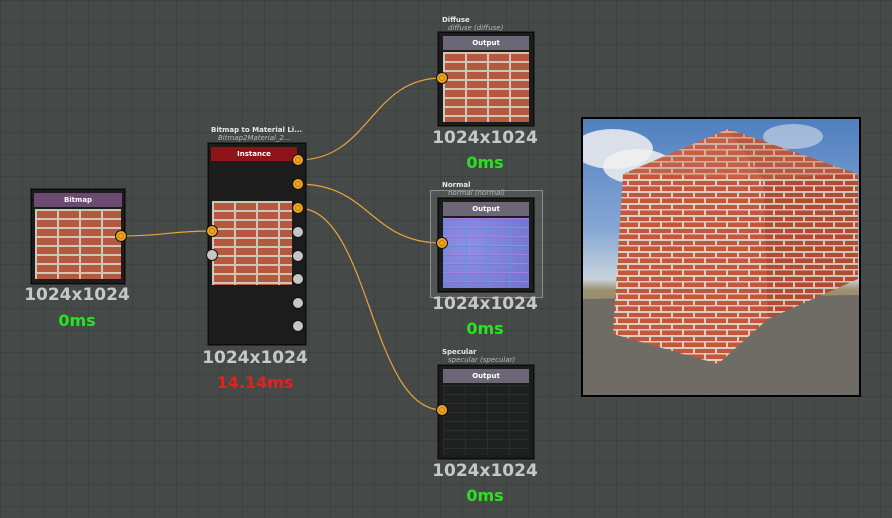 This screenshot has width=892, height=518. I want to click on bitmap-resolution: 1024x1024, so click(77, 295).